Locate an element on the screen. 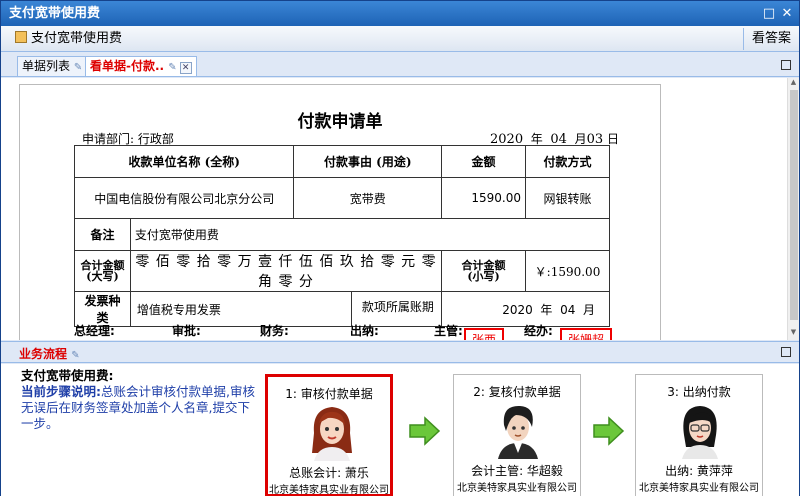  sig-cashier: 出纳: is located at coordinates (364, 331).